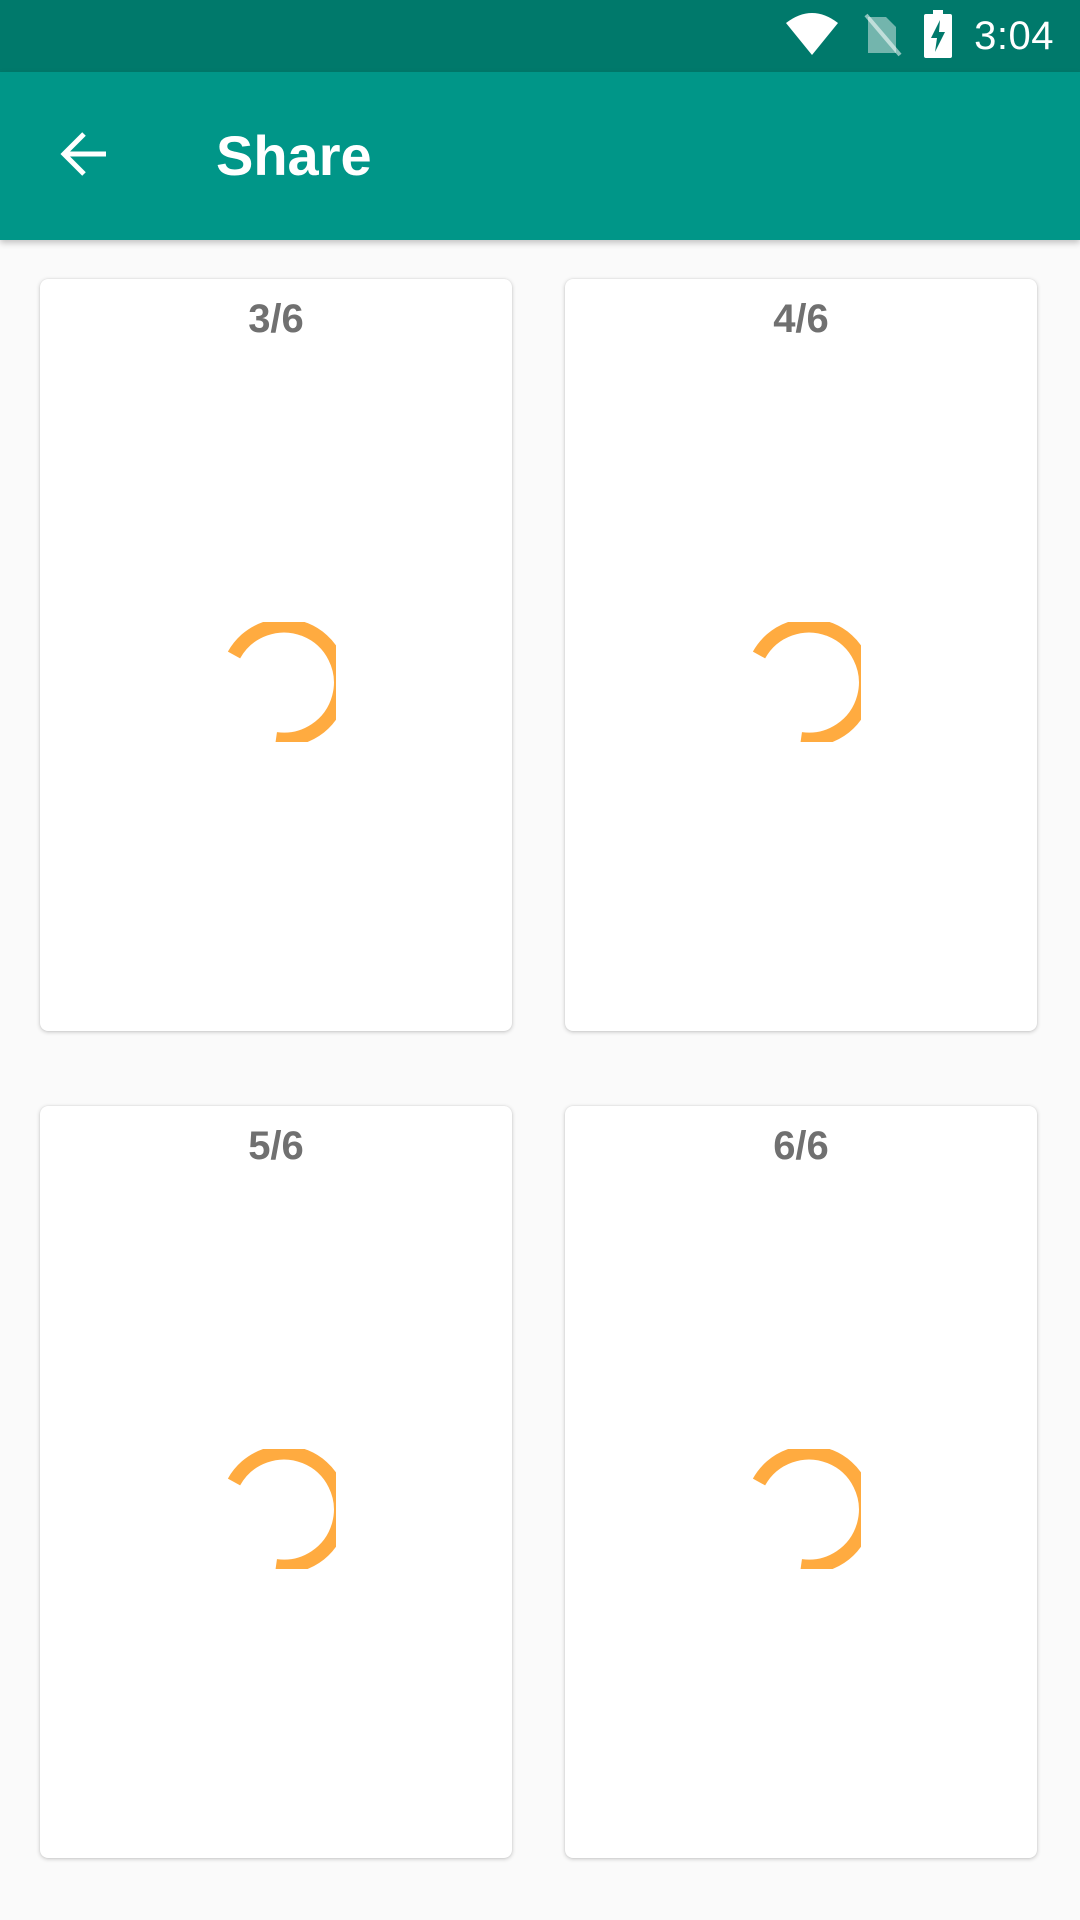 The image size is (1080, 1920). I want to click on status-bar: 3:04, so click(540, 36).